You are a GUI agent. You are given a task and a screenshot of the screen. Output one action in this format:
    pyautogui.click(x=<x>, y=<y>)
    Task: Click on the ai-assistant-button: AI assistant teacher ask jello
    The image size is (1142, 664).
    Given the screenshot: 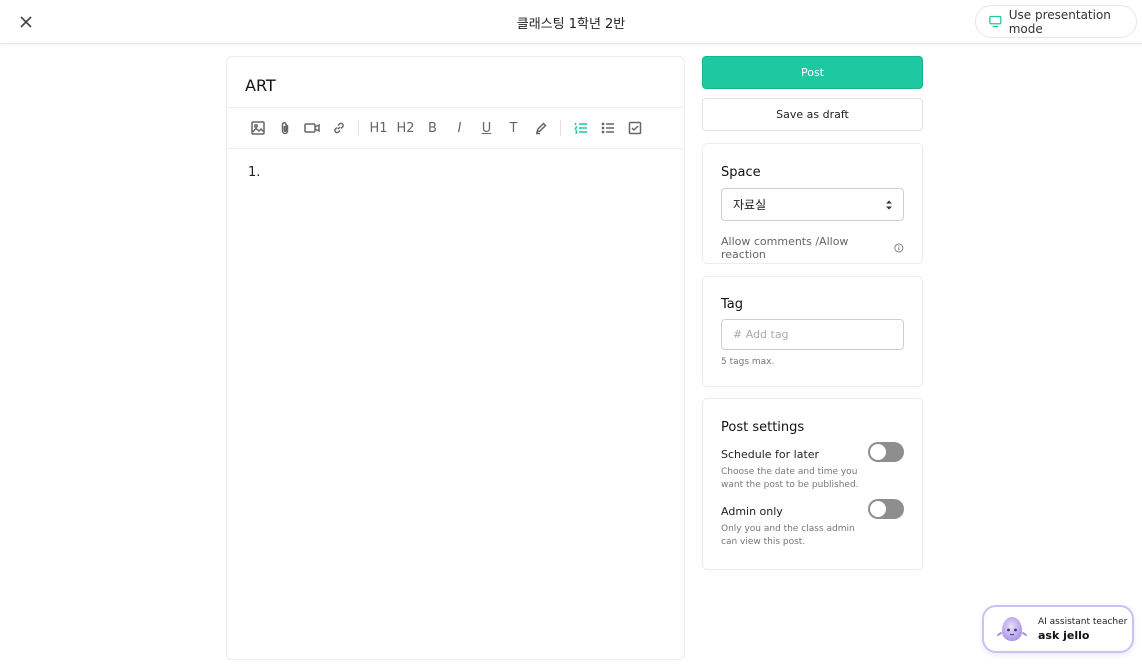 What is the action you would take?
    pyautogui.click(x=1058, y=629)
    